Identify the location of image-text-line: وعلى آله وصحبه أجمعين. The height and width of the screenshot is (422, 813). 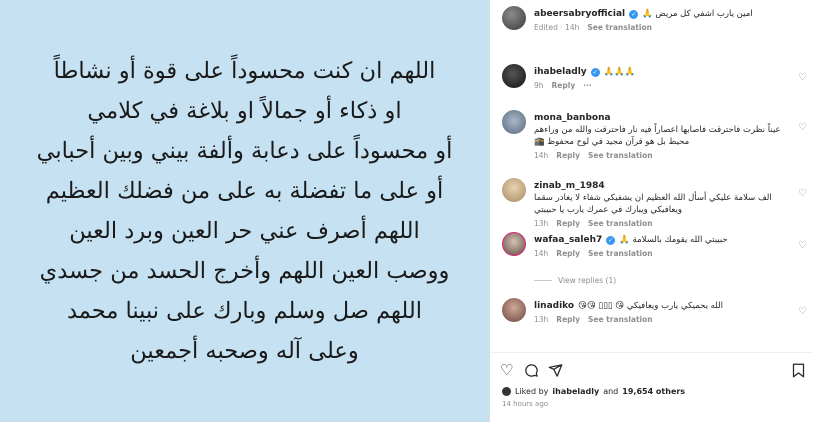
(244, 351).